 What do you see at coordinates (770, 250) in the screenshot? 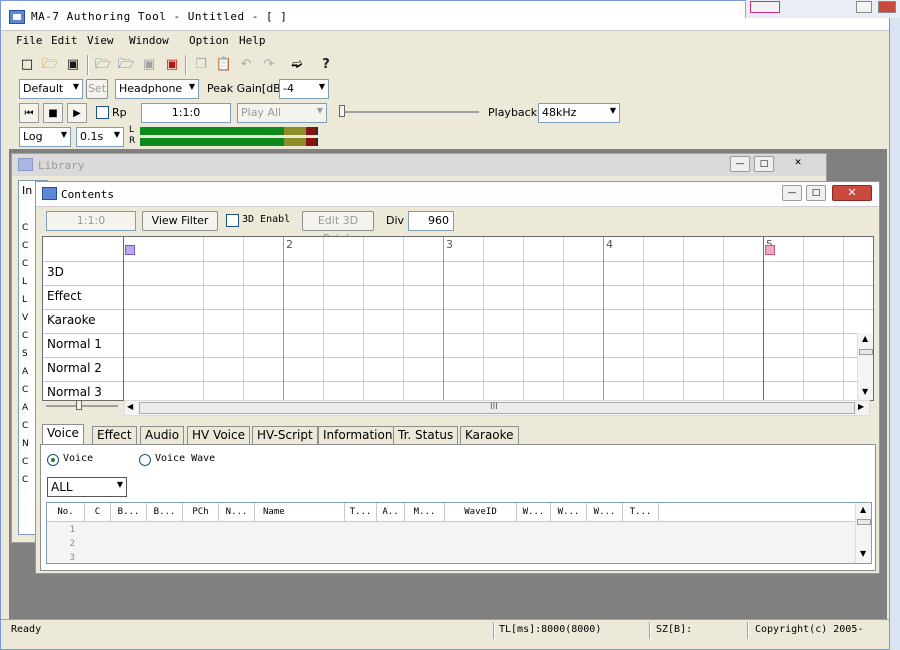
I see `end-marker-icon` at bounding box center [770, 250].